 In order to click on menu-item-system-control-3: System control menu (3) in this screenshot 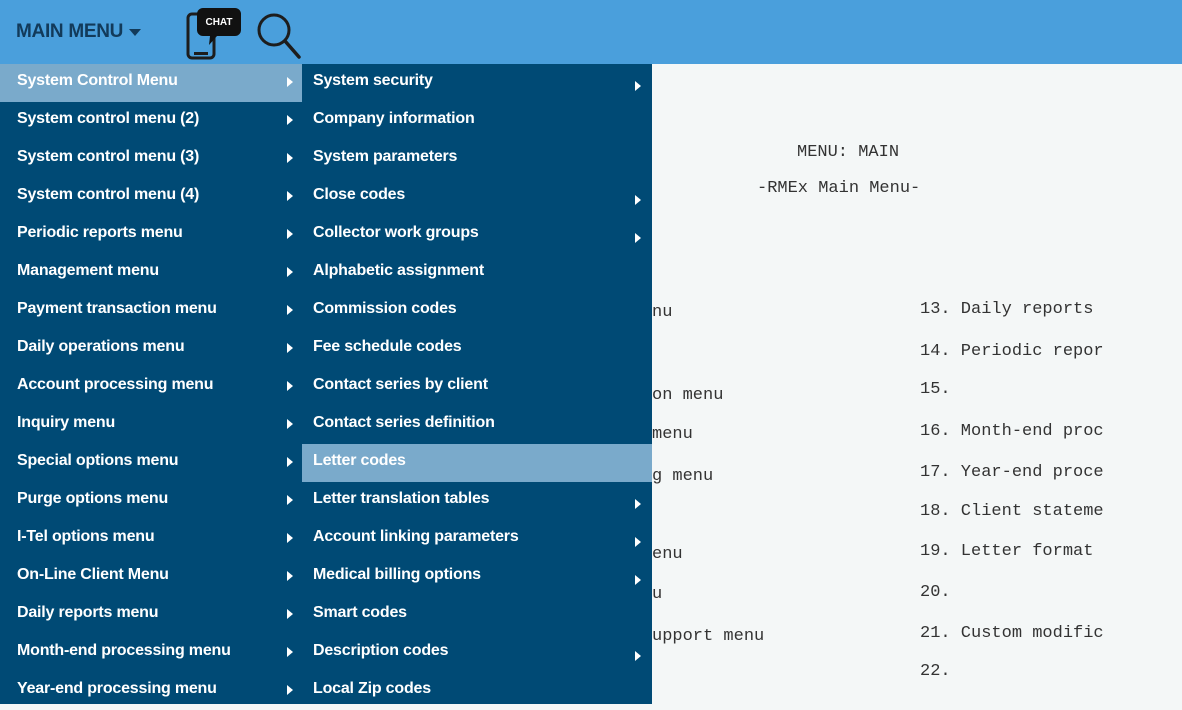, I will do `click(151, 159)`.